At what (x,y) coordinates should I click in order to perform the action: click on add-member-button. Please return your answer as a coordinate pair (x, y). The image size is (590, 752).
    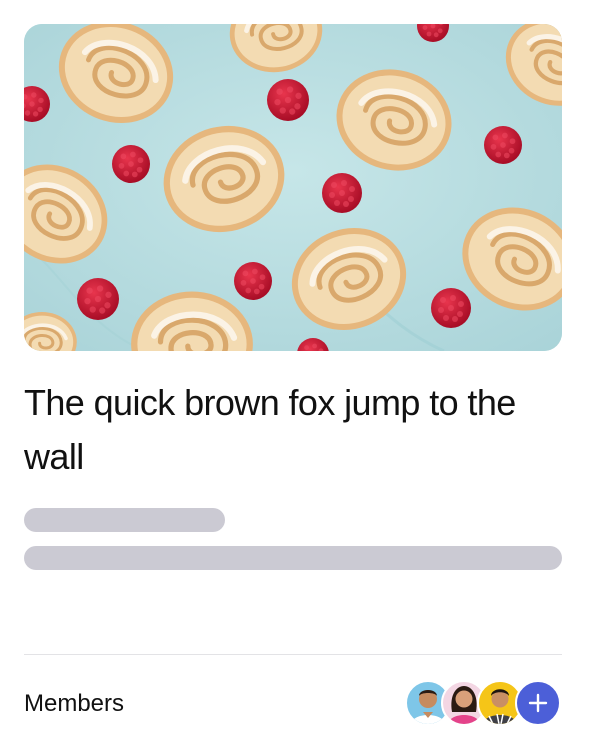
    Looking at the image, I should click on (538, 703).